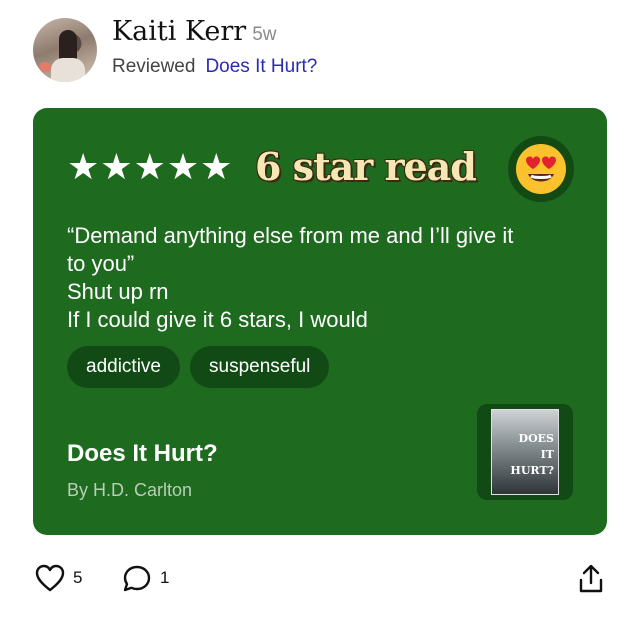 The width and height of the screenshot is (640, 627). I want to click on review-headline-sticker: 6 star read, so click(366, 166).